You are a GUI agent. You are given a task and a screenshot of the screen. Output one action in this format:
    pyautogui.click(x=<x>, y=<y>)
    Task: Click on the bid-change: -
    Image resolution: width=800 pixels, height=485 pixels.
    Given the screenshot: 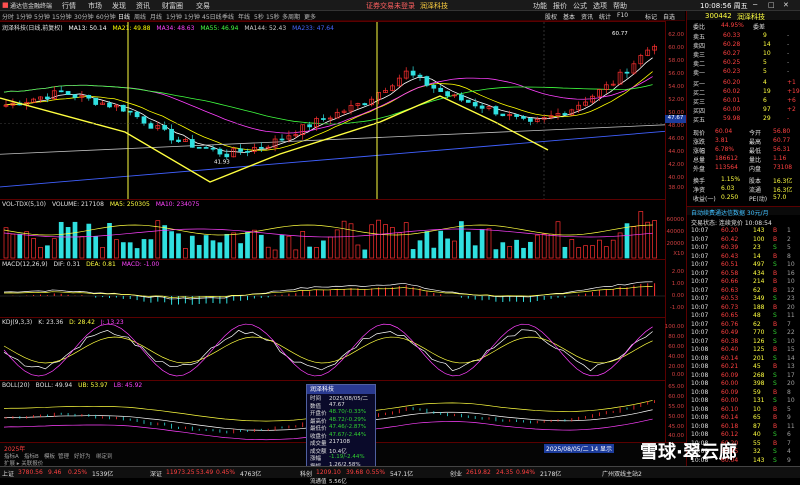 What is the action you would take?
    pyautogui.click(x=788, y=118)
    